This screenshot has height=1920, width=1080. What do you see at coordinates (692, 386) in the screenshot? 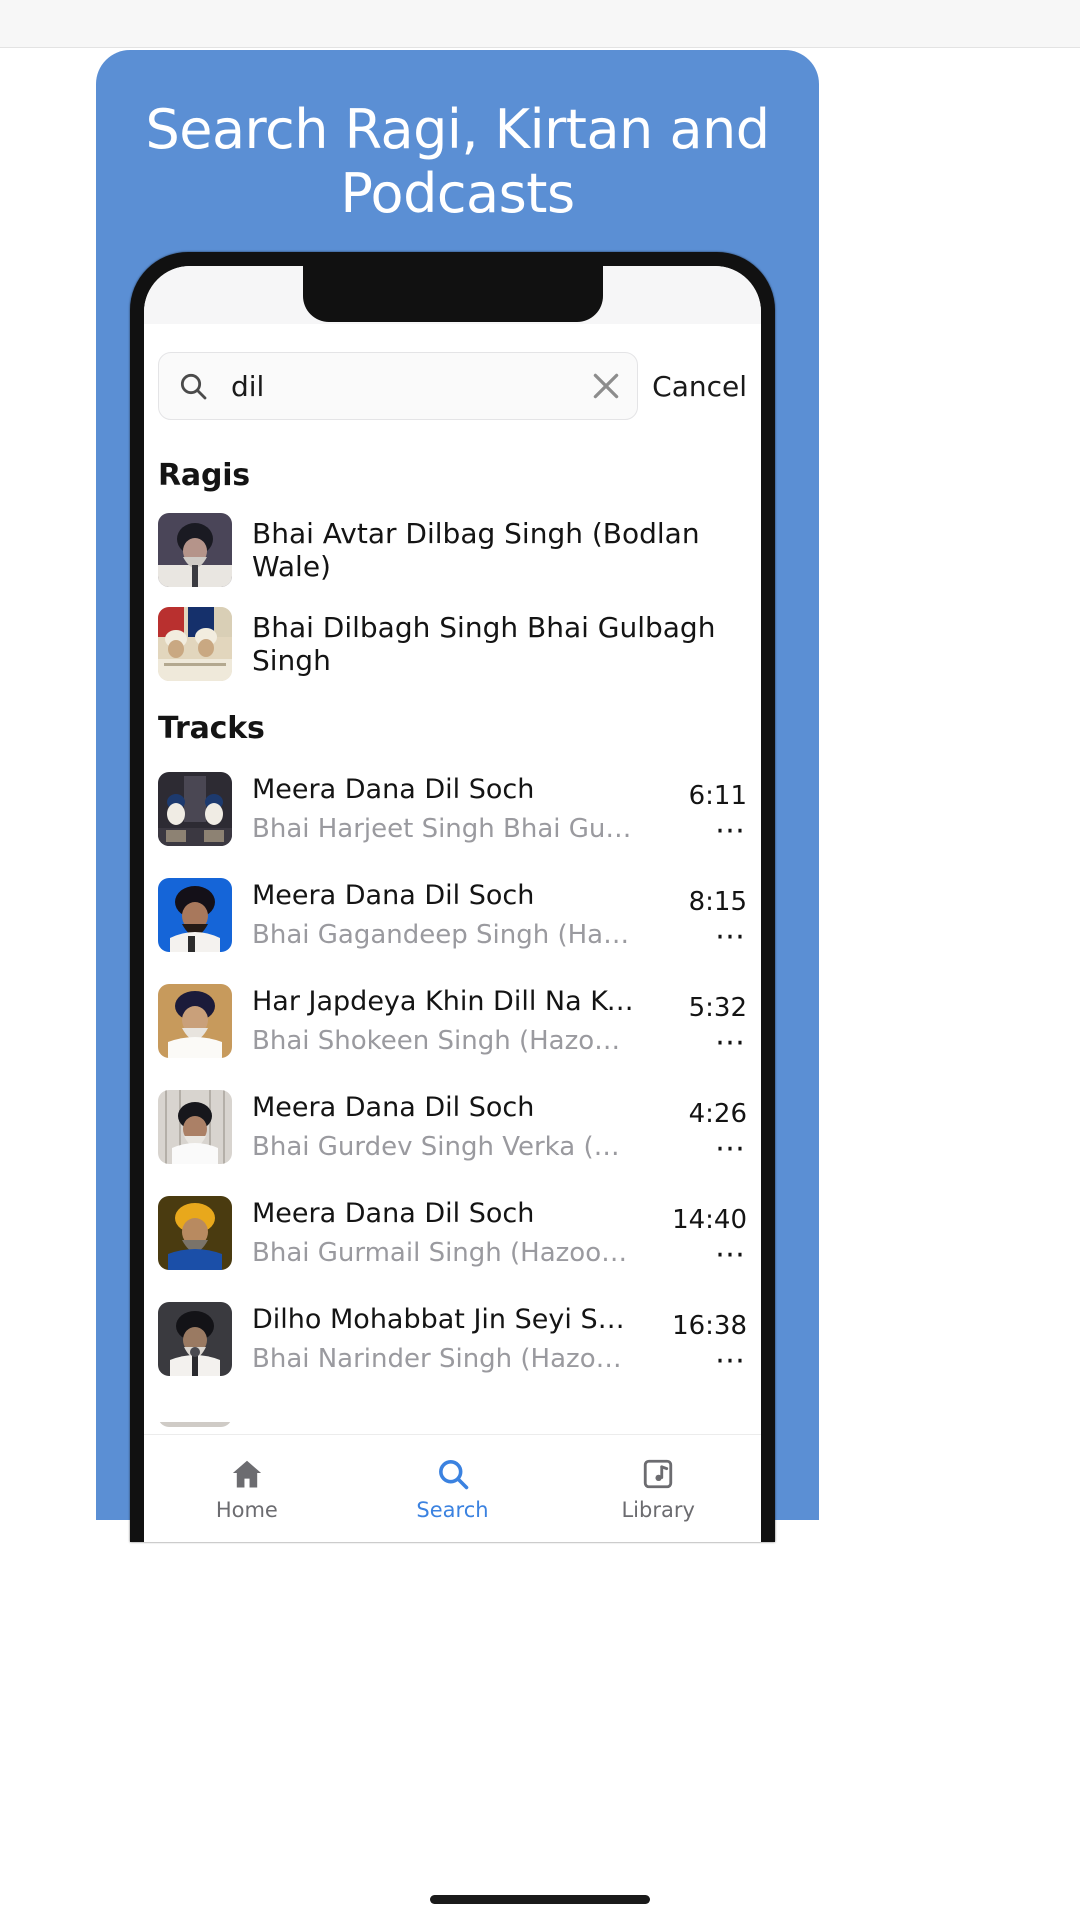
I see `cancel-button: Cancel` at bounding box center [692, 386].